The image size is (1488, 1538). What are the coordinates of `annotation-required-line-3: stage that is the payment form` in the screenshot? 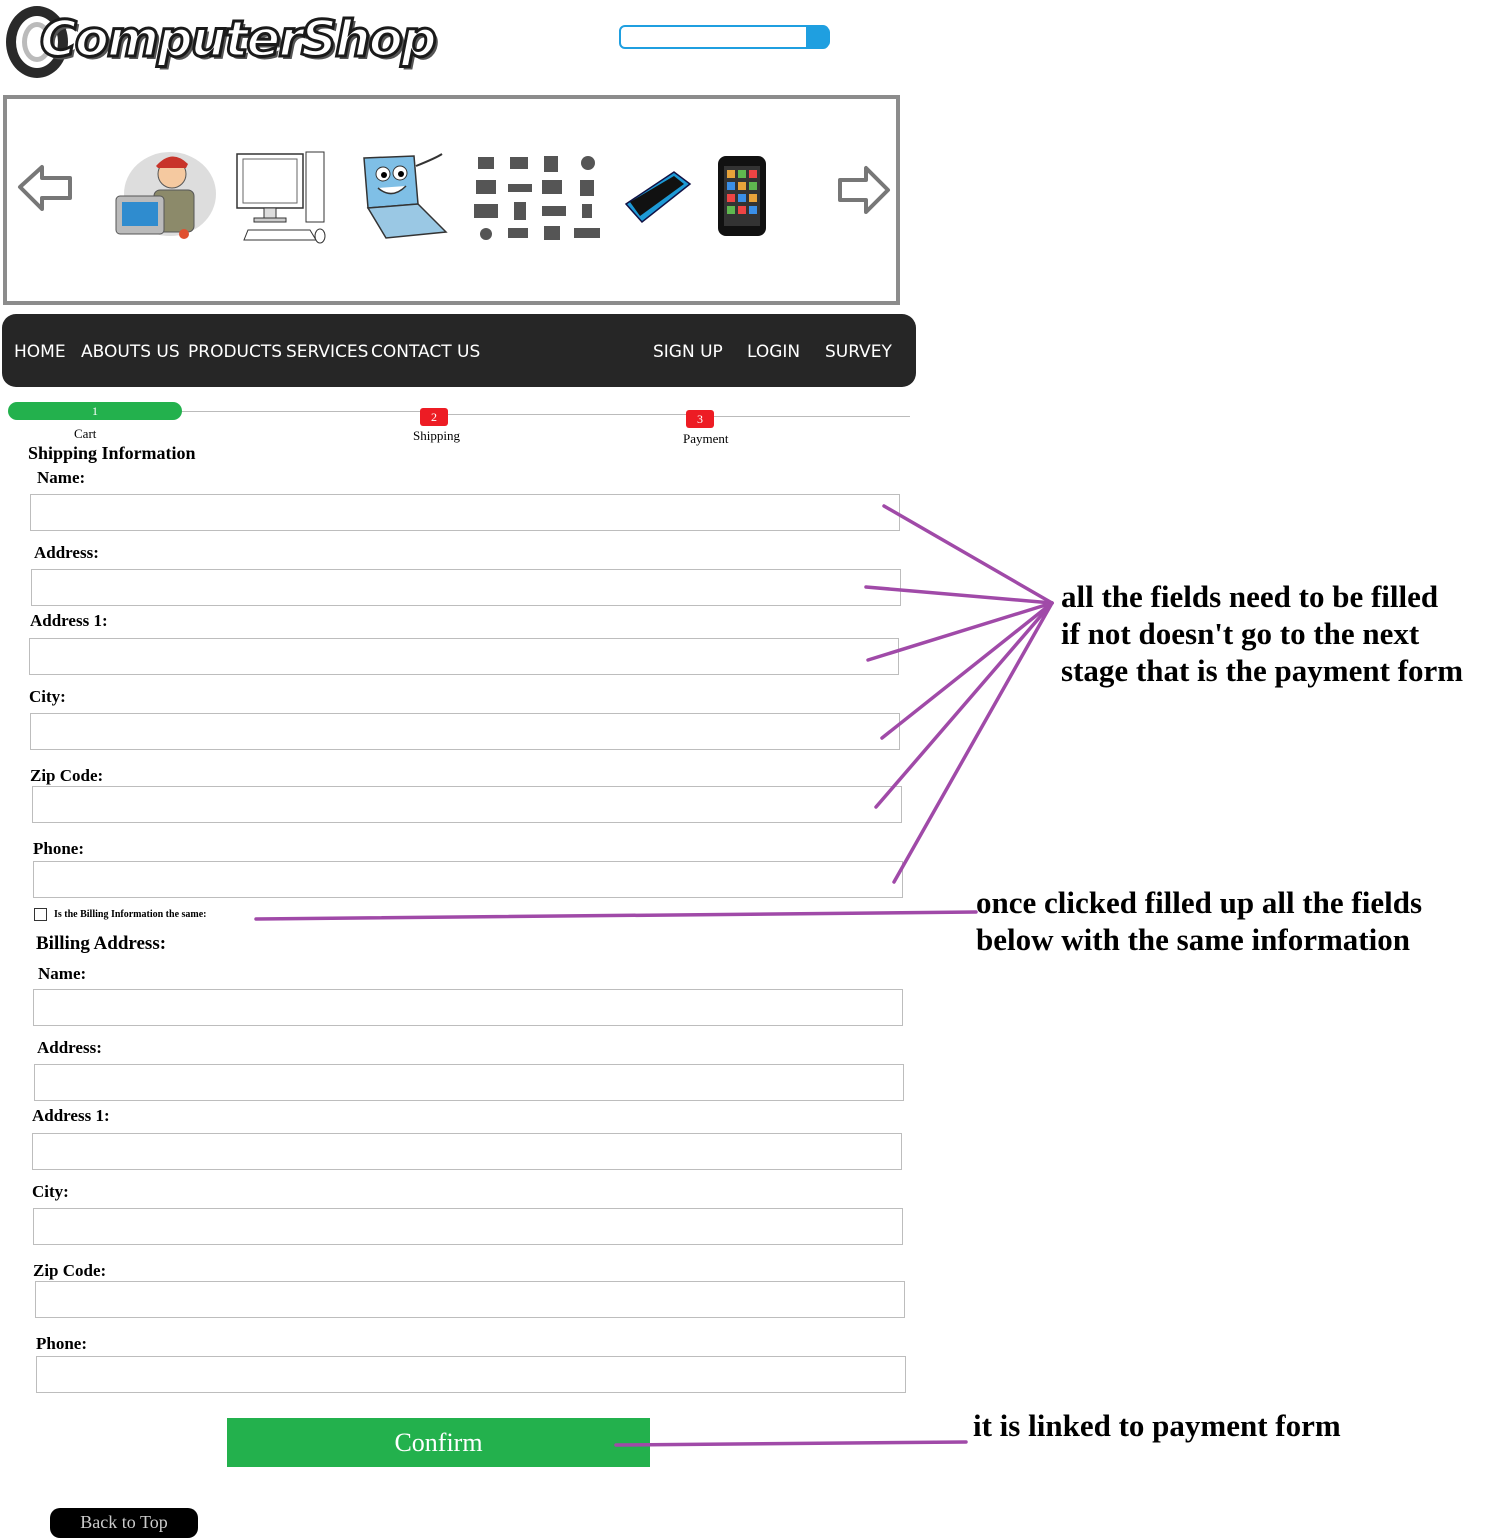 It's located at (1262, 670).